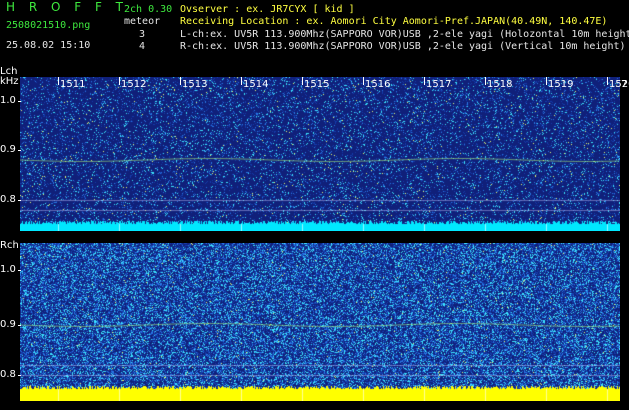 The width and height of the screenshot is (629, 410). Describe the element at coordinates (624, 84) in the screenshot. I see `time-tick-label: 7` at that location.